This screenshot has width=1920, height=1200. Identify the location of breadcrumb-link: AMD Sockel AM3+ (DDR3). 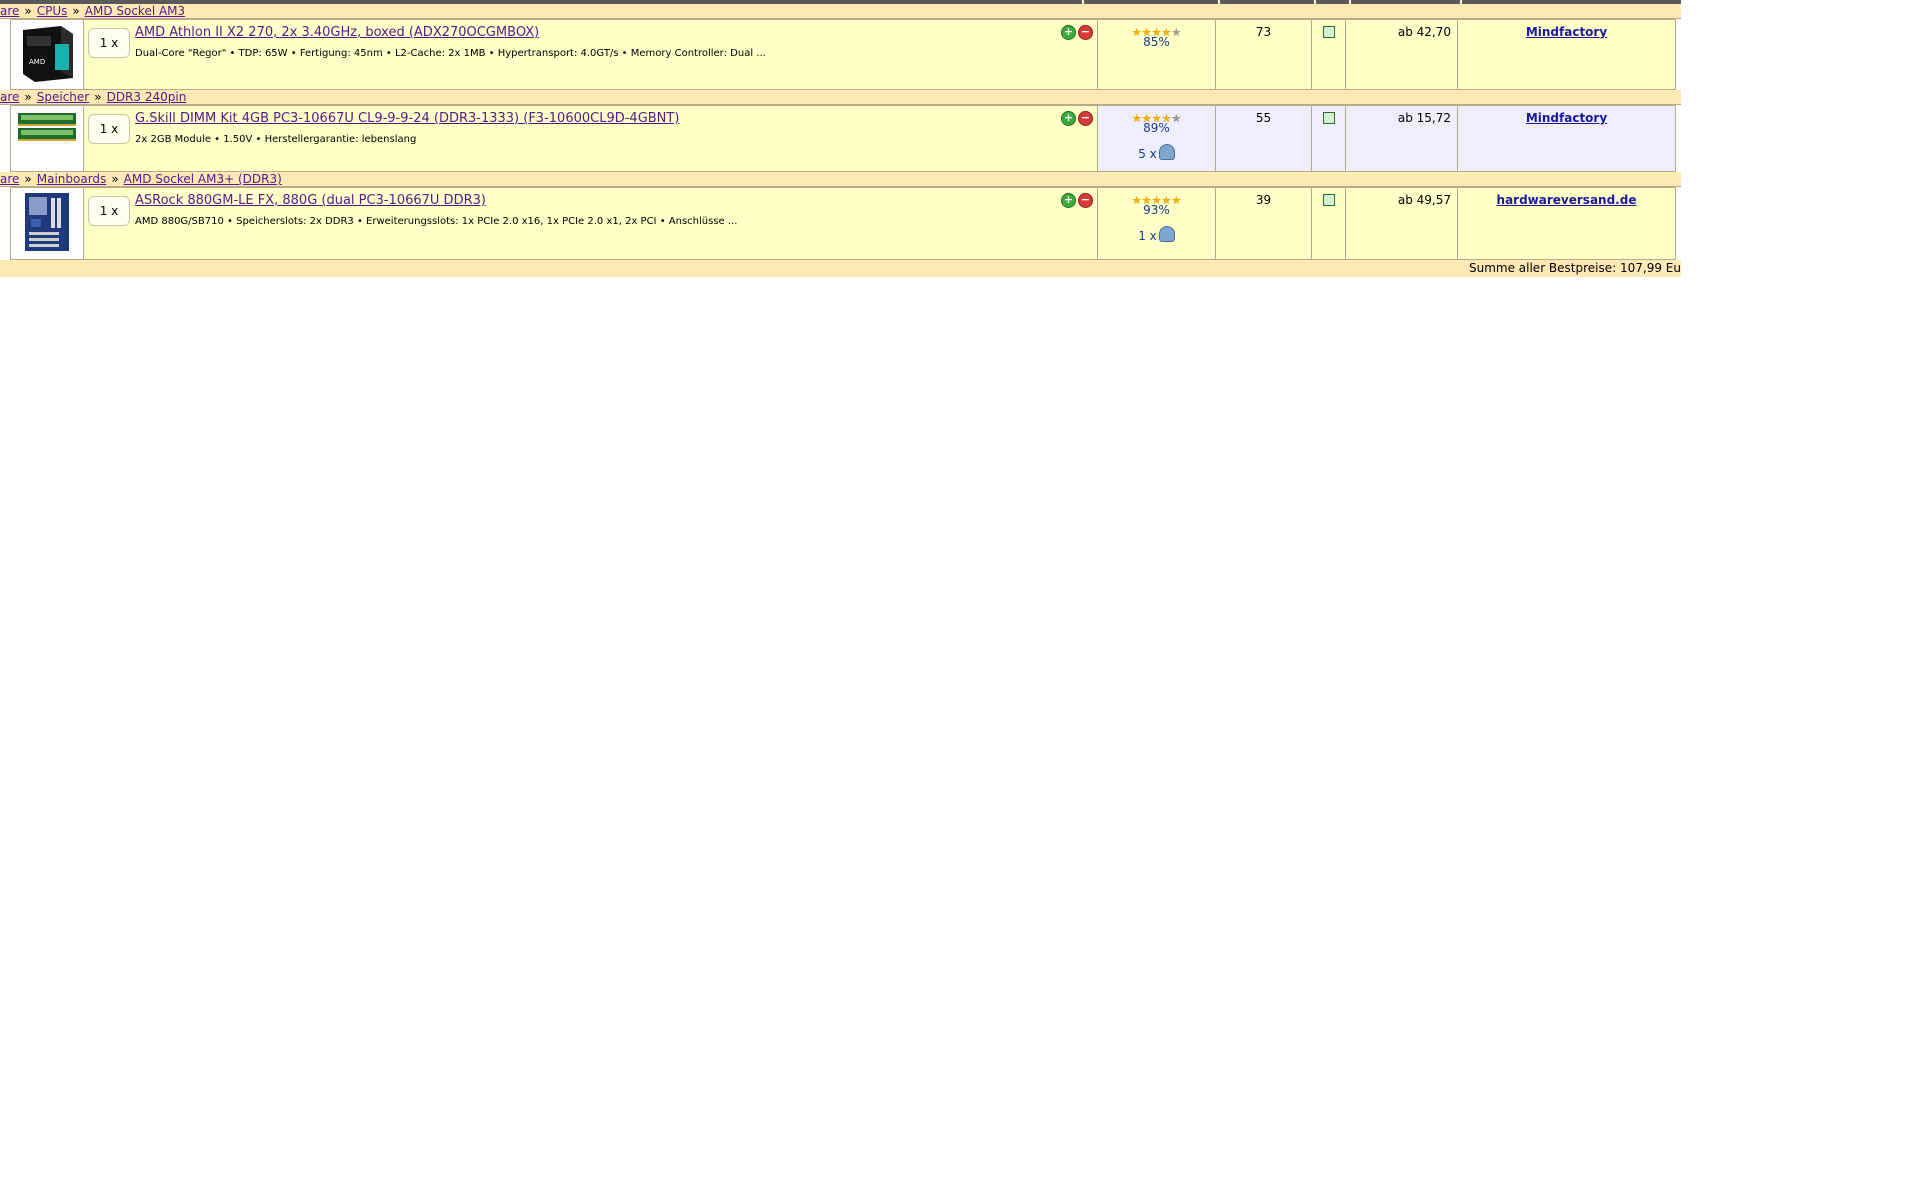
(203, 179).